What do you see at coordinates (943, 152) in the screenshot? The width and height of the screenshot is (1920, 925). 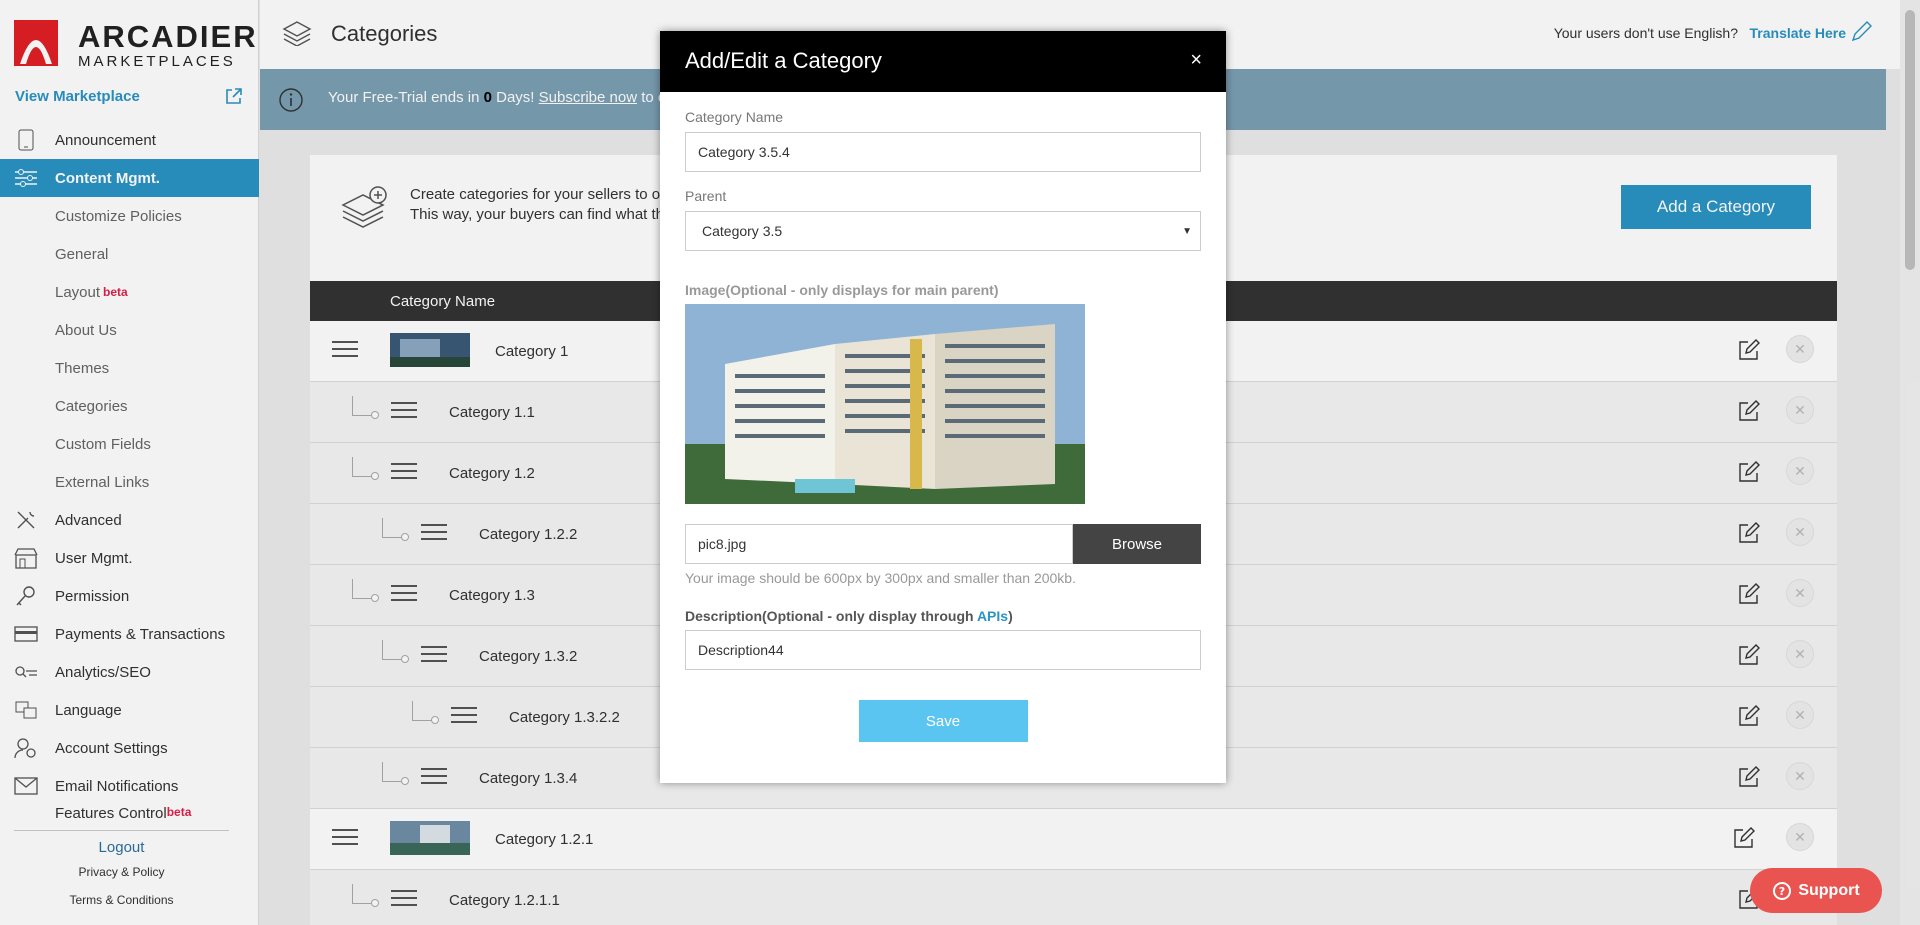 I see `category-name-input: Category 3.5.4` at bounding box center [943, 152].